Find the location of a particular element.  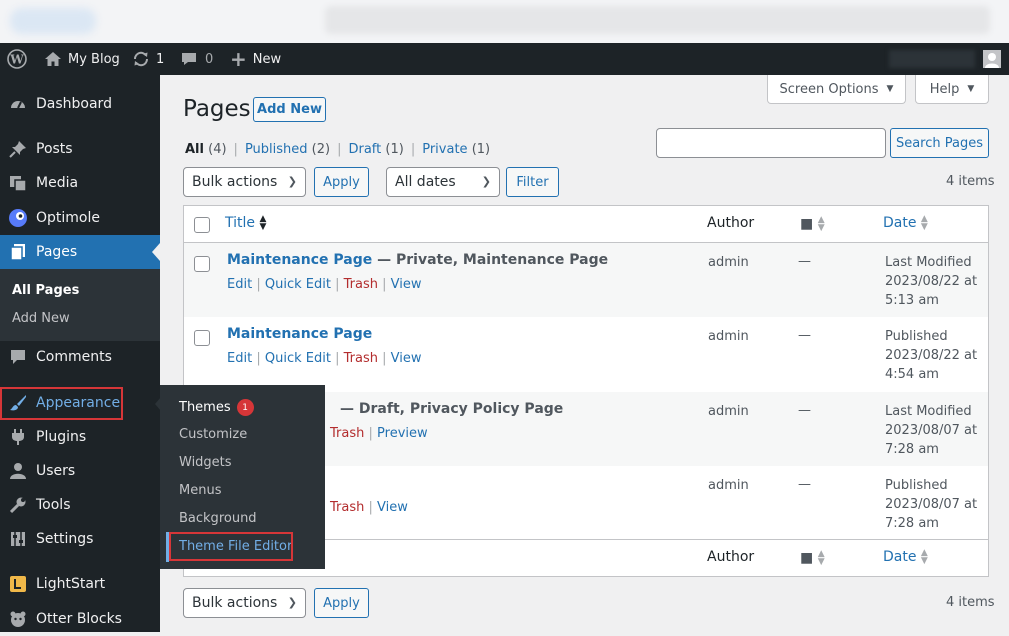

filter-button: Filter is located at coordinates (532, 182).